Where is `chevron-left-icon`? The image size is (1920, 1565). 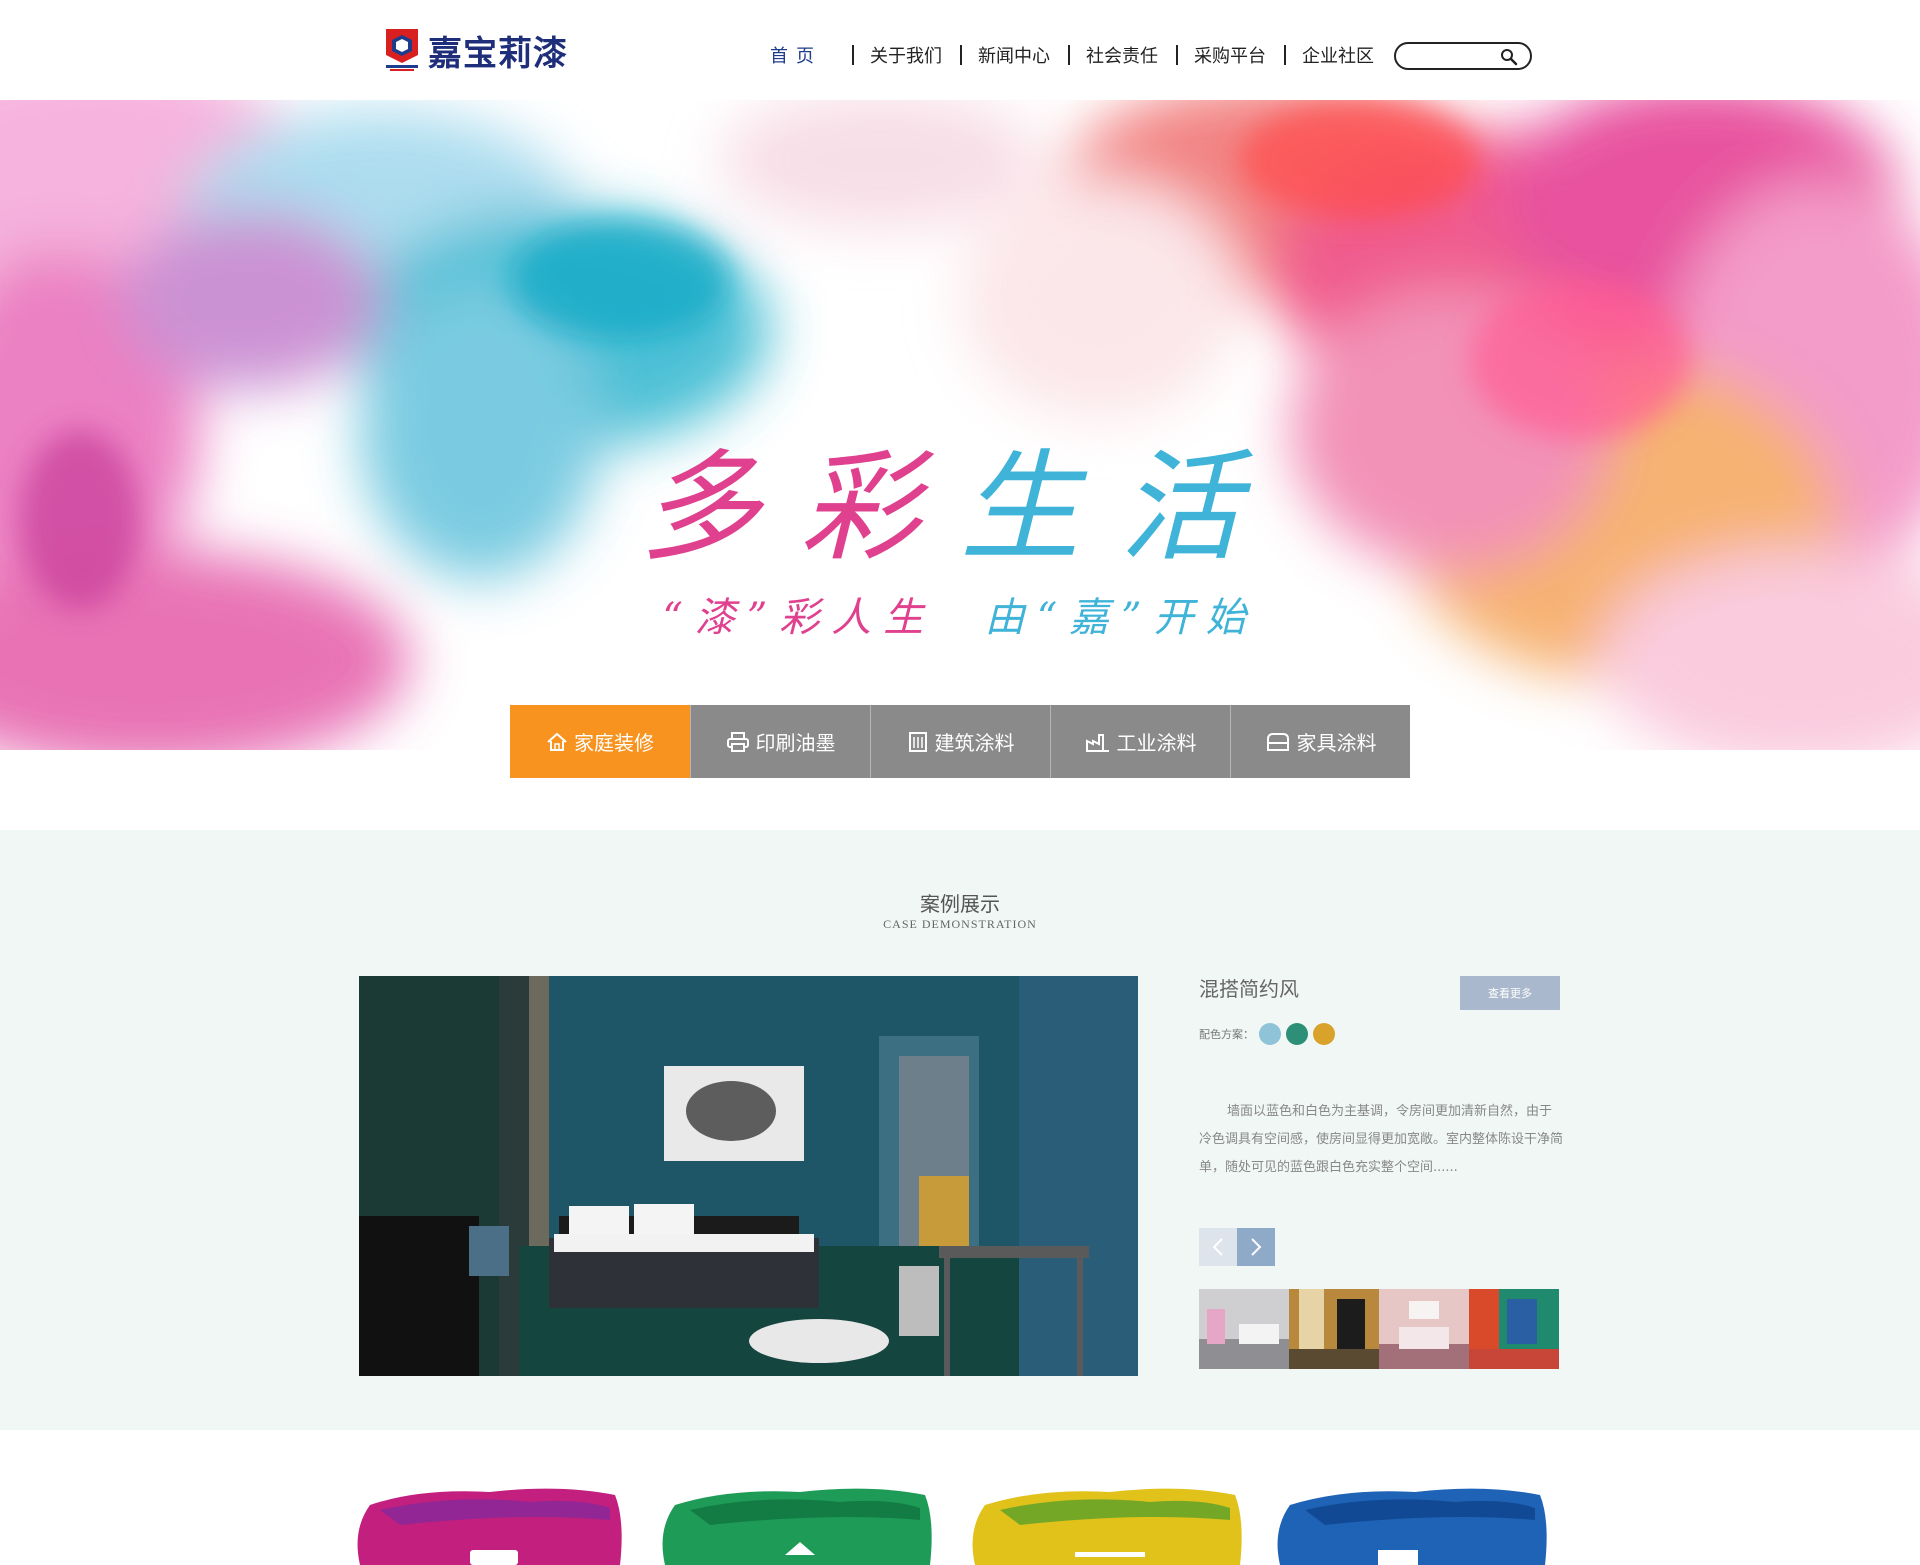 chevron-left-icon is located at coordinates (1217, 1247).